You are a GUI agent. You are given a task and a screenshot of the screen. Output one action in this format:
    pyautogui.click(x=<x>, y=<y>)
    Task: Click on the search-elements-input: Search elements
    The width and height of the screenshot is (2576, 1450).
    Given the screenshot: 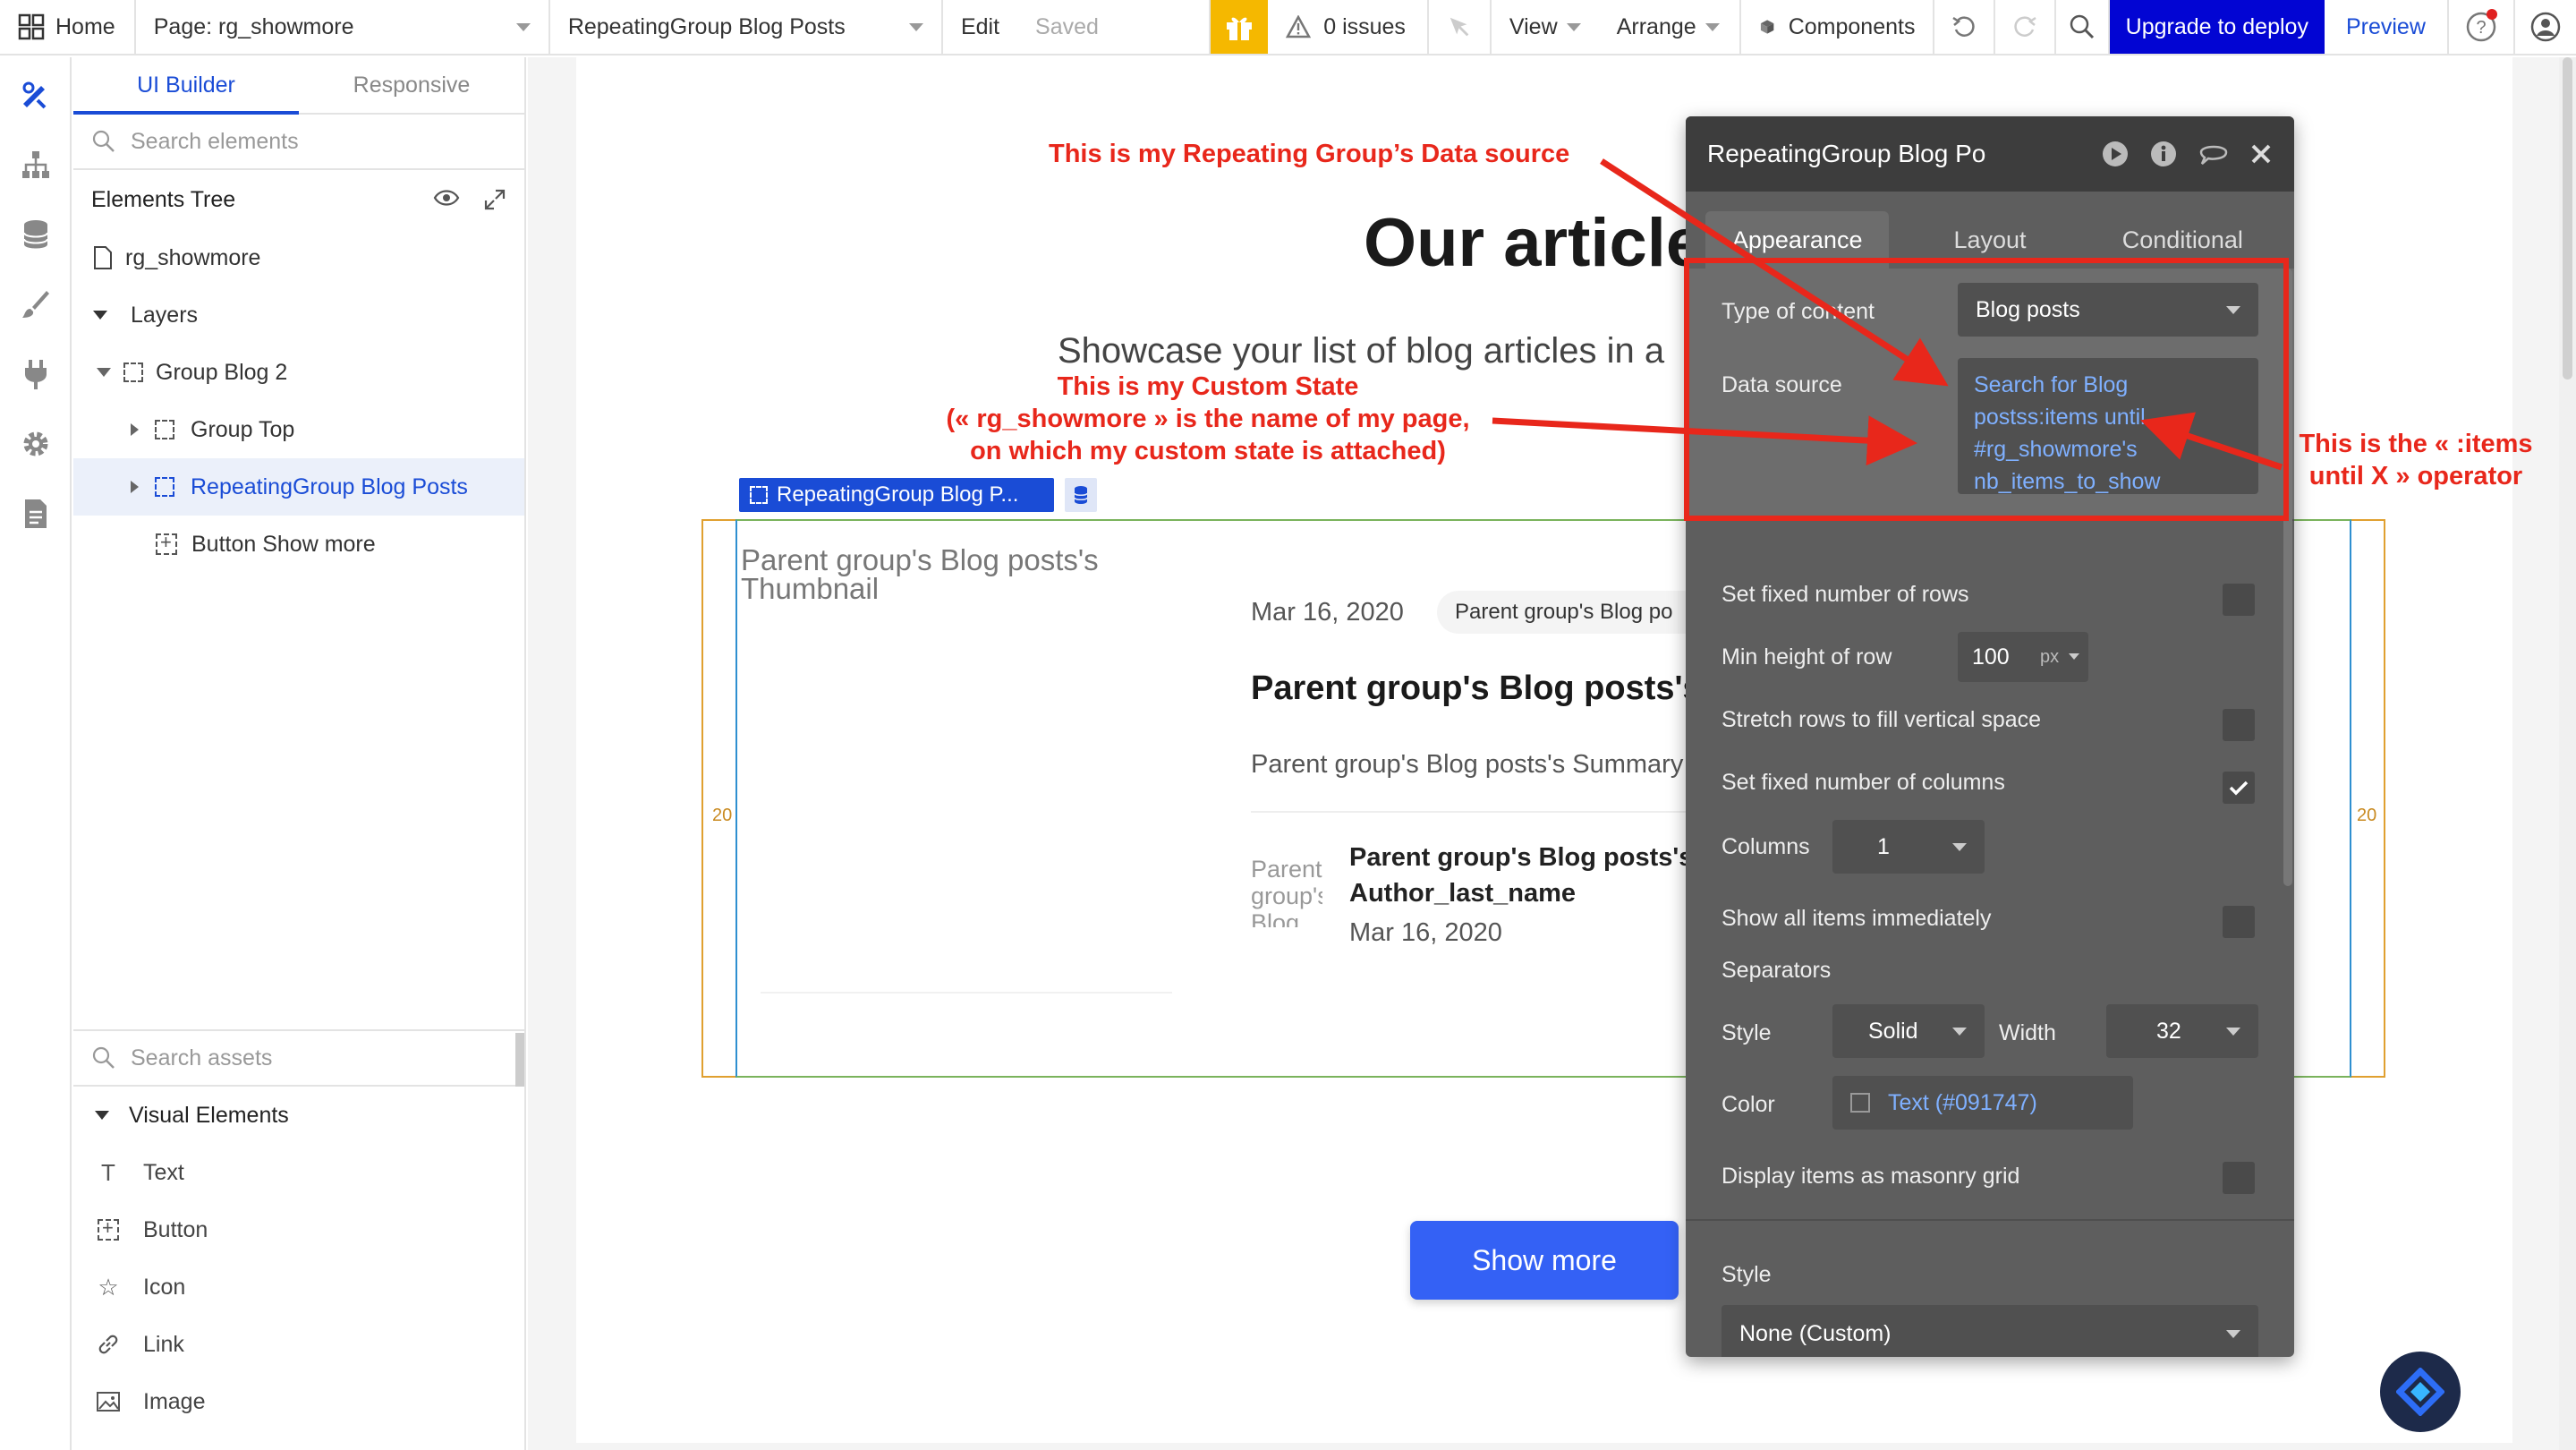 What is the action you would take?
    pyautogui.click(x=298, y=142)
    